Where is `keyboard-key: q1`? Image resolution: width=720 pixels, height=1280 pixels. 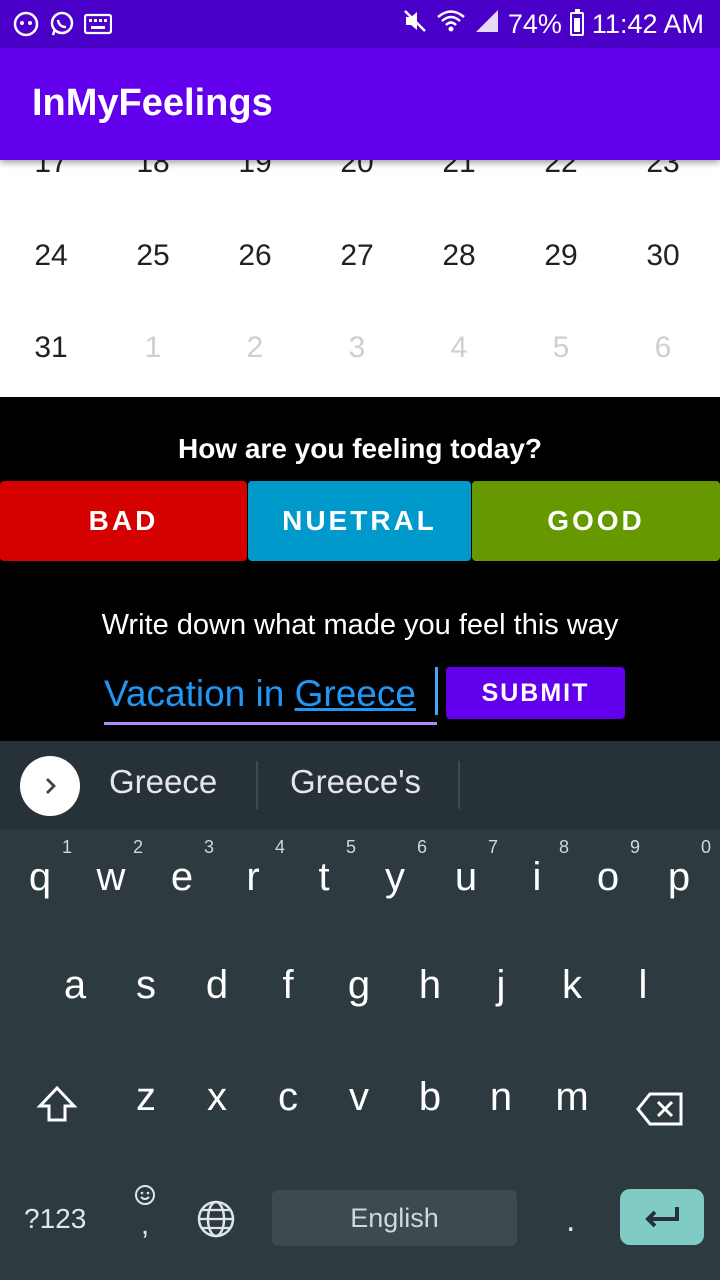
keyboard-key: q1 is located at coordinates (41, 868).